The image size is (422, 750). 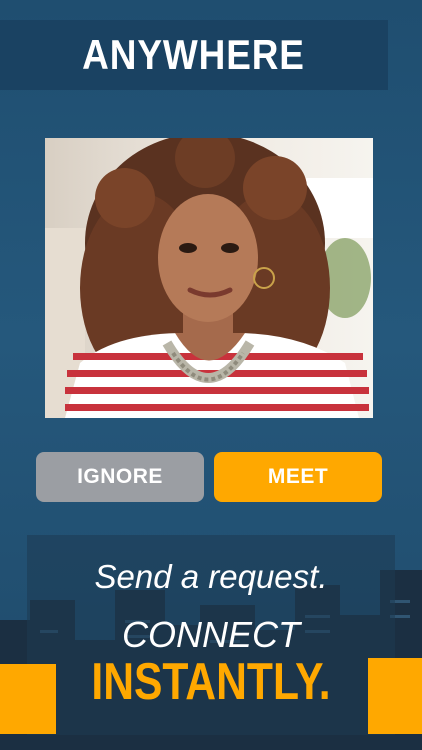 I want to click on promo-headline-connect: CONNECT, so click(x=211, y=634).